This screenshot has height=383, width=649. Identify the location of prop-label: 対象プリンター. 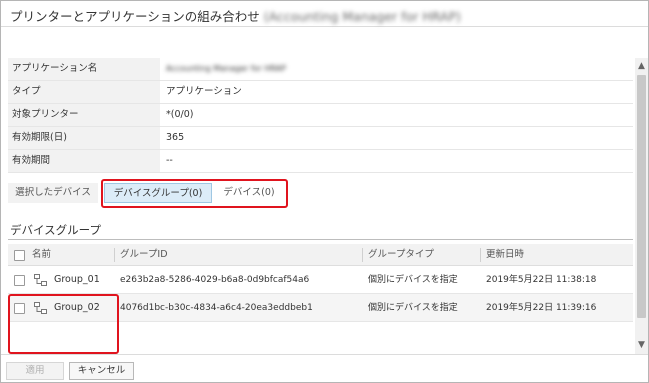
(84, 115).